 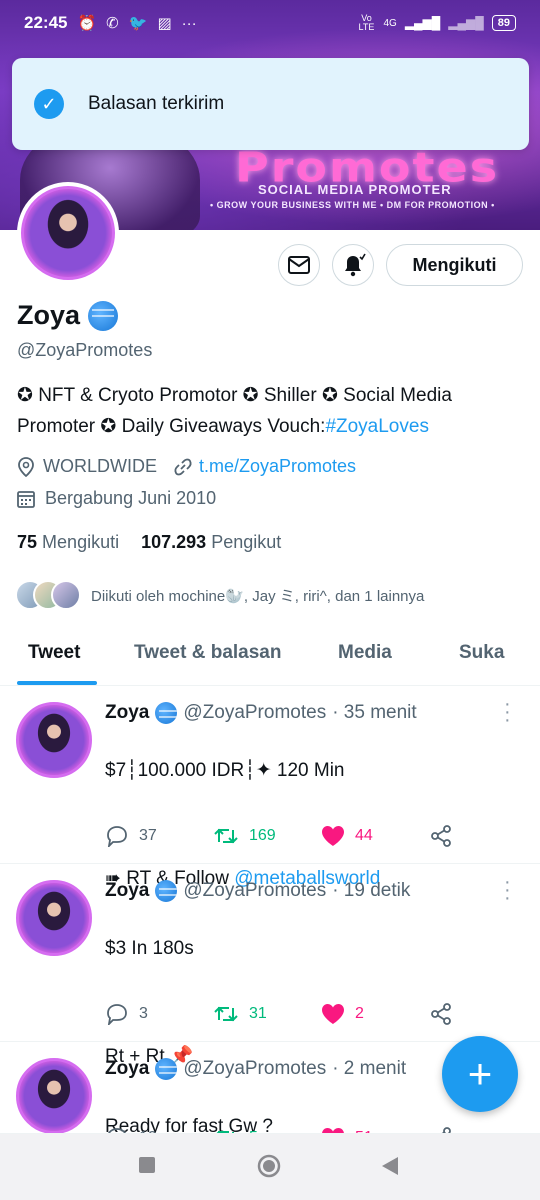 I want to click on profile-joined-row: Bergabung Juni 2010, so click(x=116, y=498).